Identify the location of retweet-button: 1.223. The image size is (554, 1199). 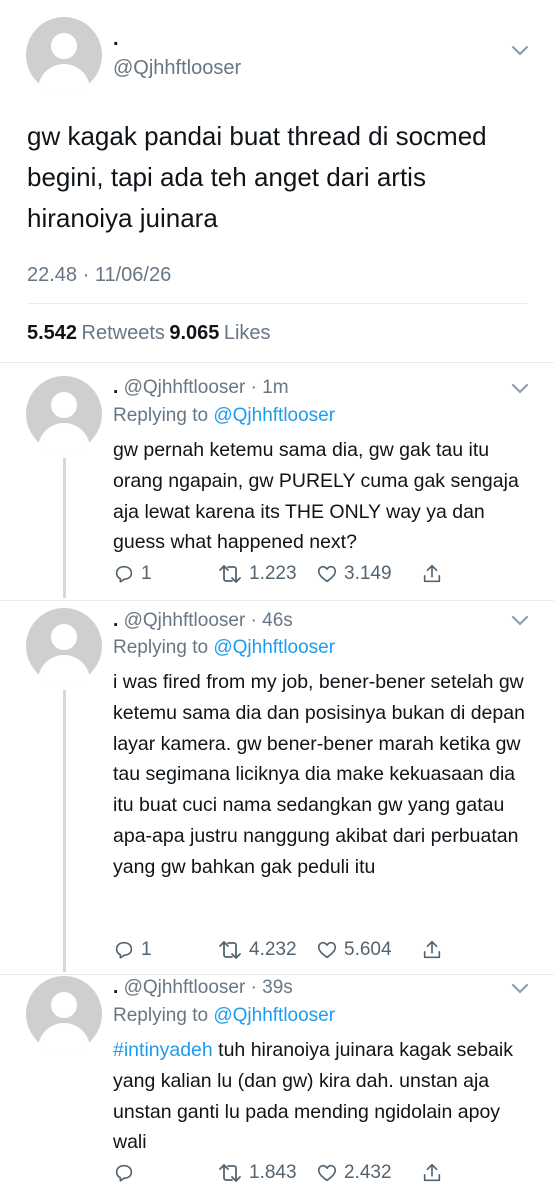
(257, 574).